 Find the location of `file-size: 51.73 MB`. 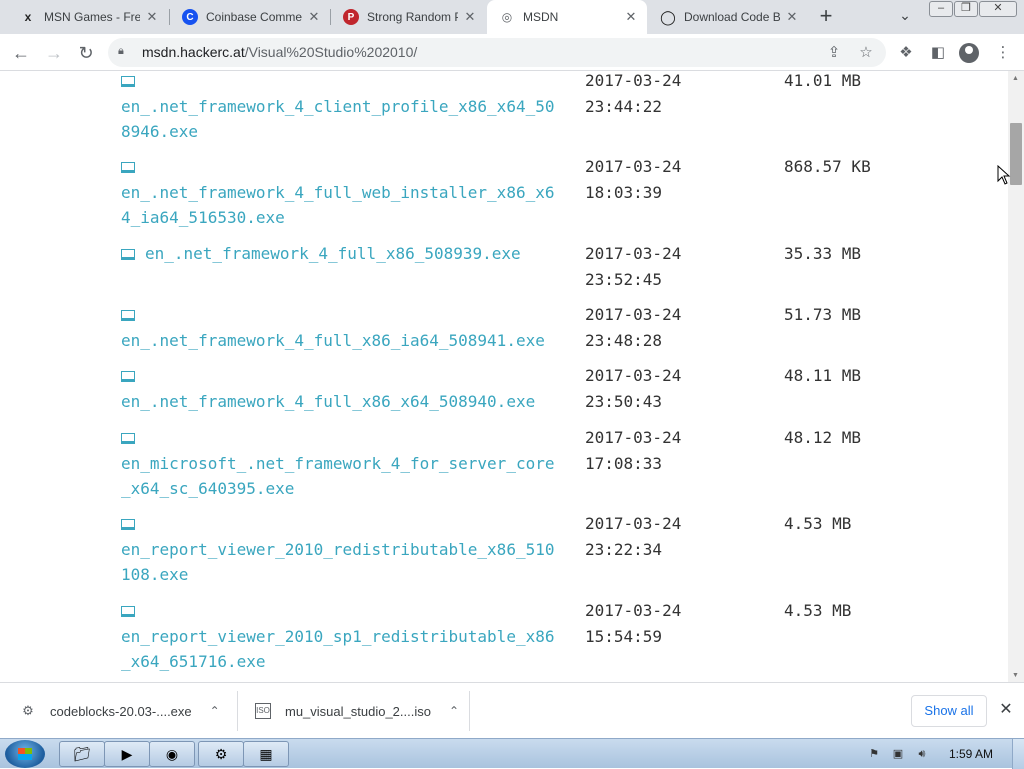

file-size: 51.73 MB is located at coordinates (823, 314).